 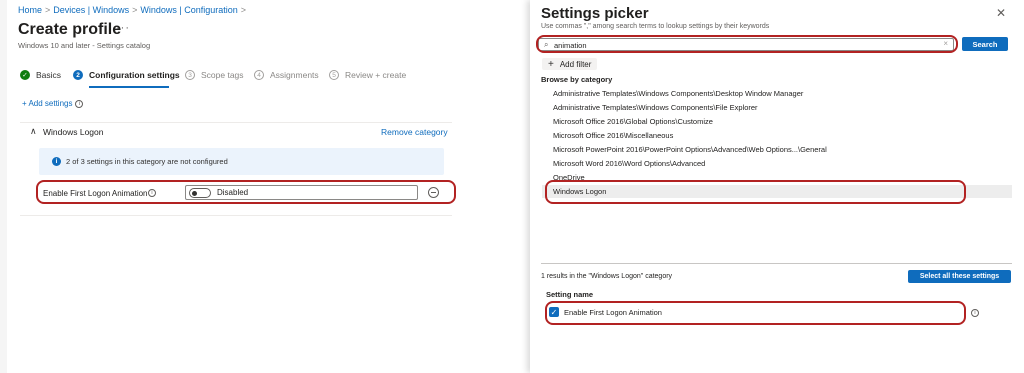 I want to click on browse-by-category-heading: Browse by category, so click(x=577, y=79).